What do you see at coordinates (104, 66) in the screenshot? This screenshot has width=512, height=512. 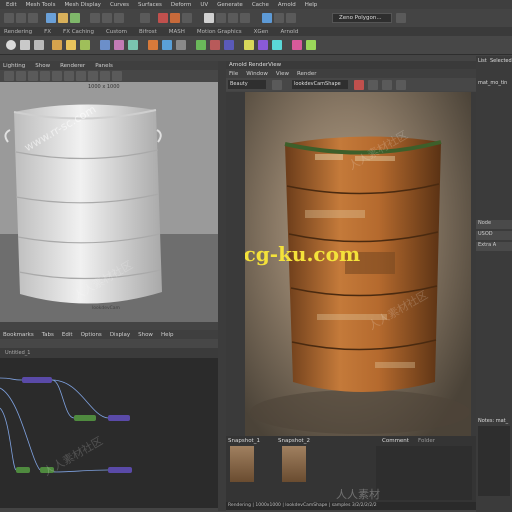 I see `viewport-menu-panels: Panels` at bounding box center [104, 66].